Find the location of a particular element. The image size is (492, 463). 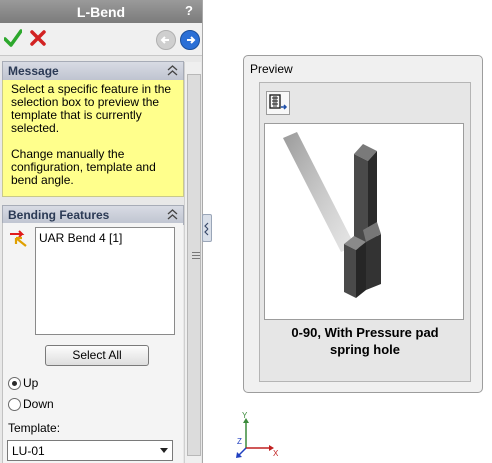

ok-checkmark-icon is located at coordinates (13, 38).